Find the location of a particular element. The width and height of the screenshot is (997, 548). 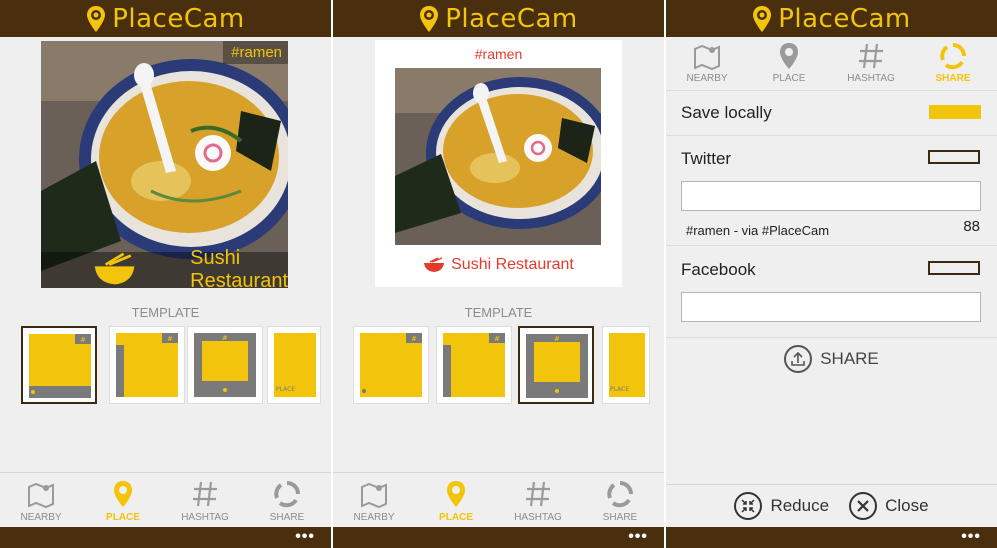

photo-preview: #ramen Sushi Restaurant is located at coordinates (164, 164).